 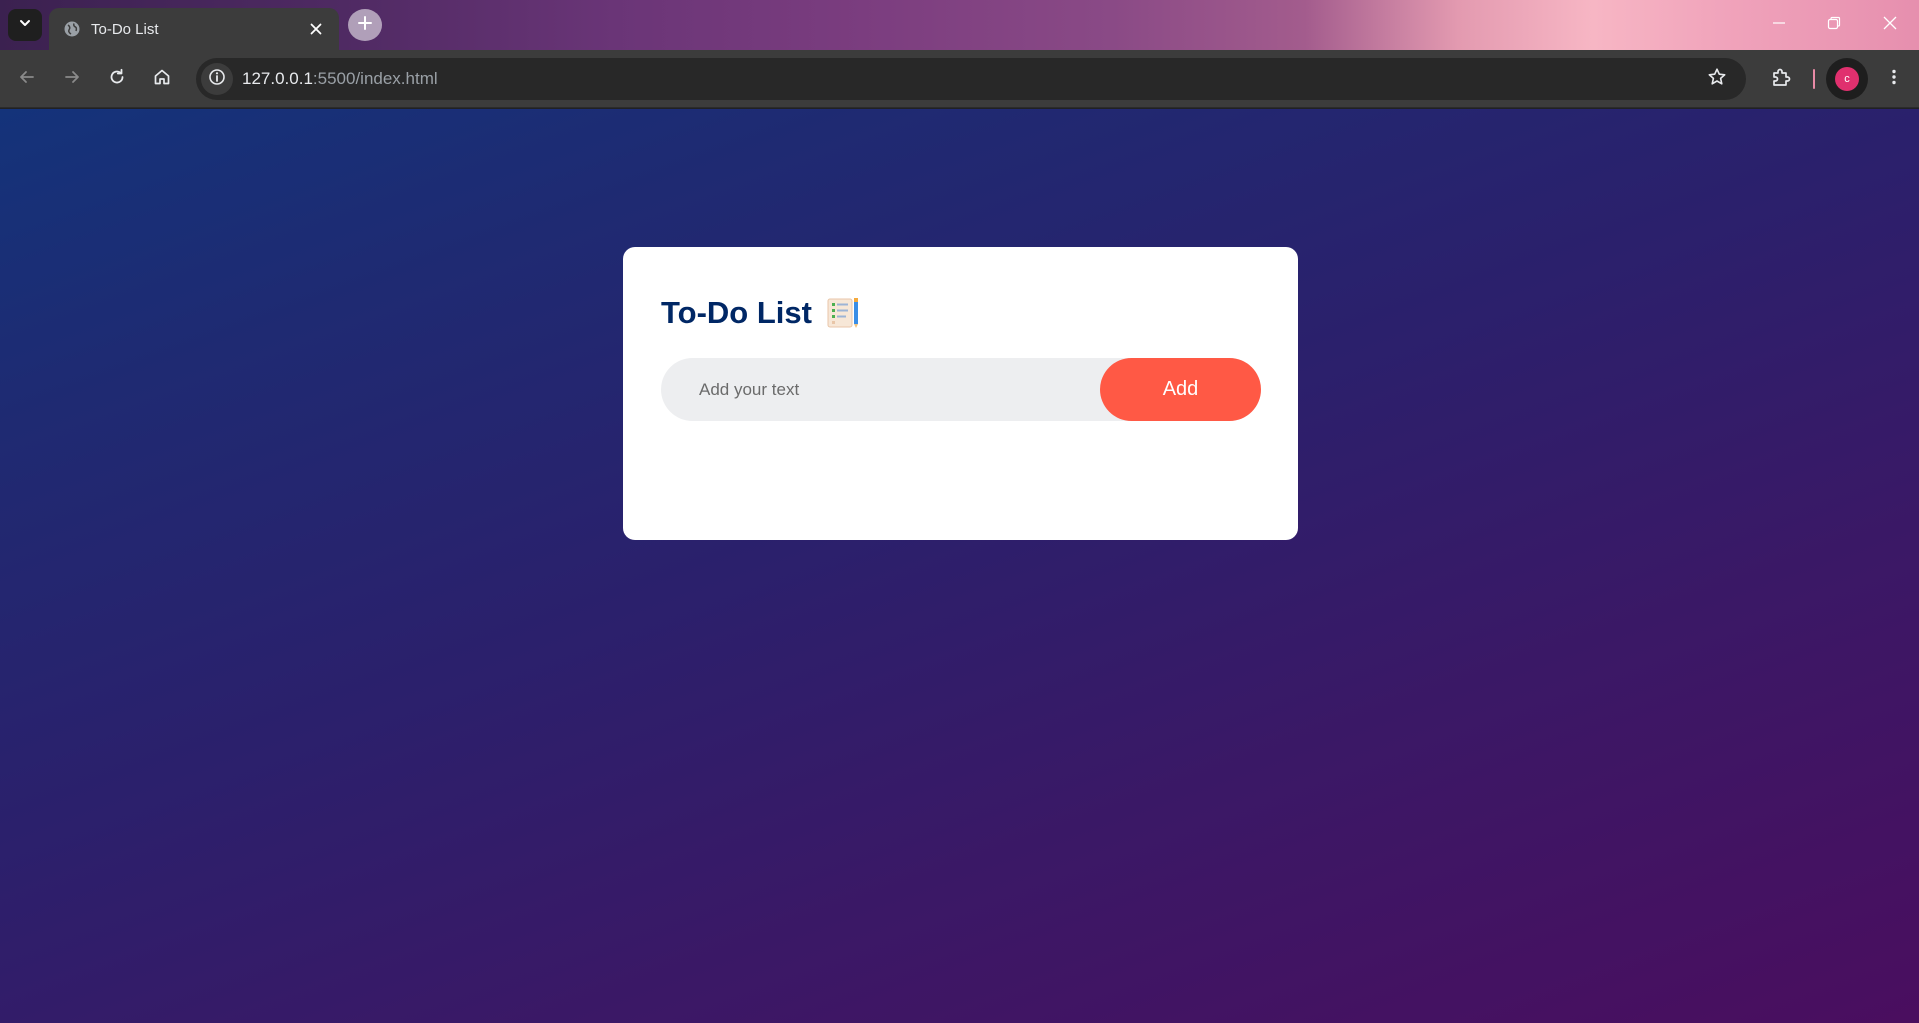 I want to click on bookmark-button, so click(x=1717, y=79).